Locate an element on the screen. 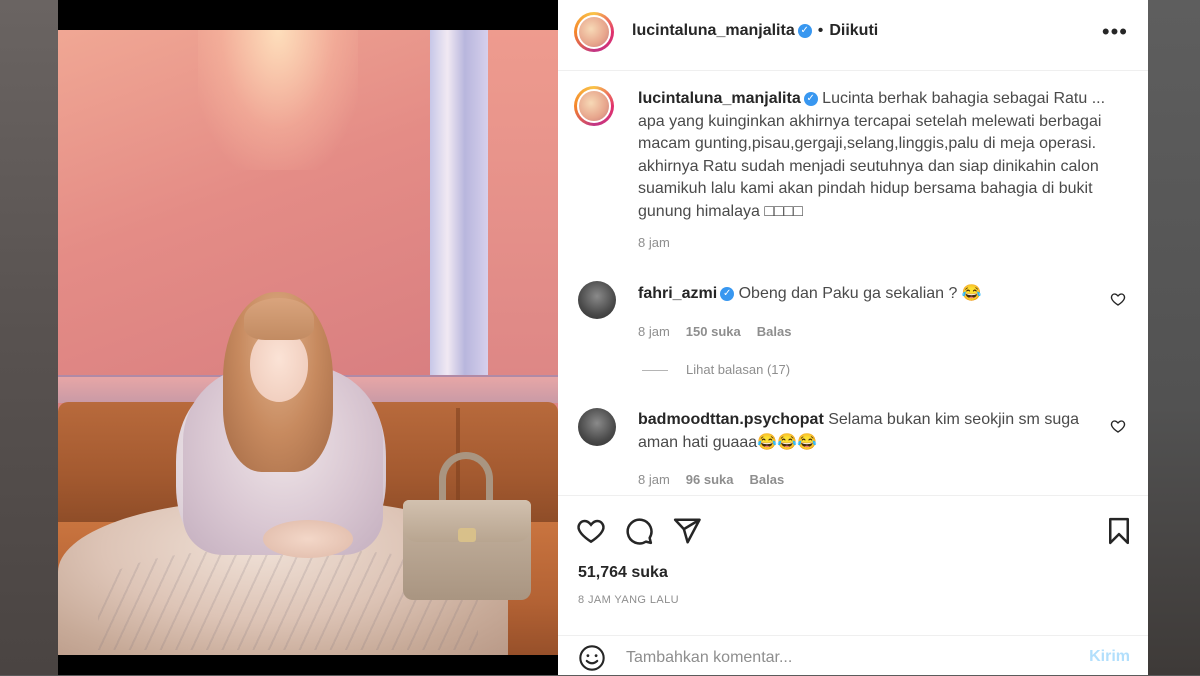  author-avatar is located at coordinates (594, 32).